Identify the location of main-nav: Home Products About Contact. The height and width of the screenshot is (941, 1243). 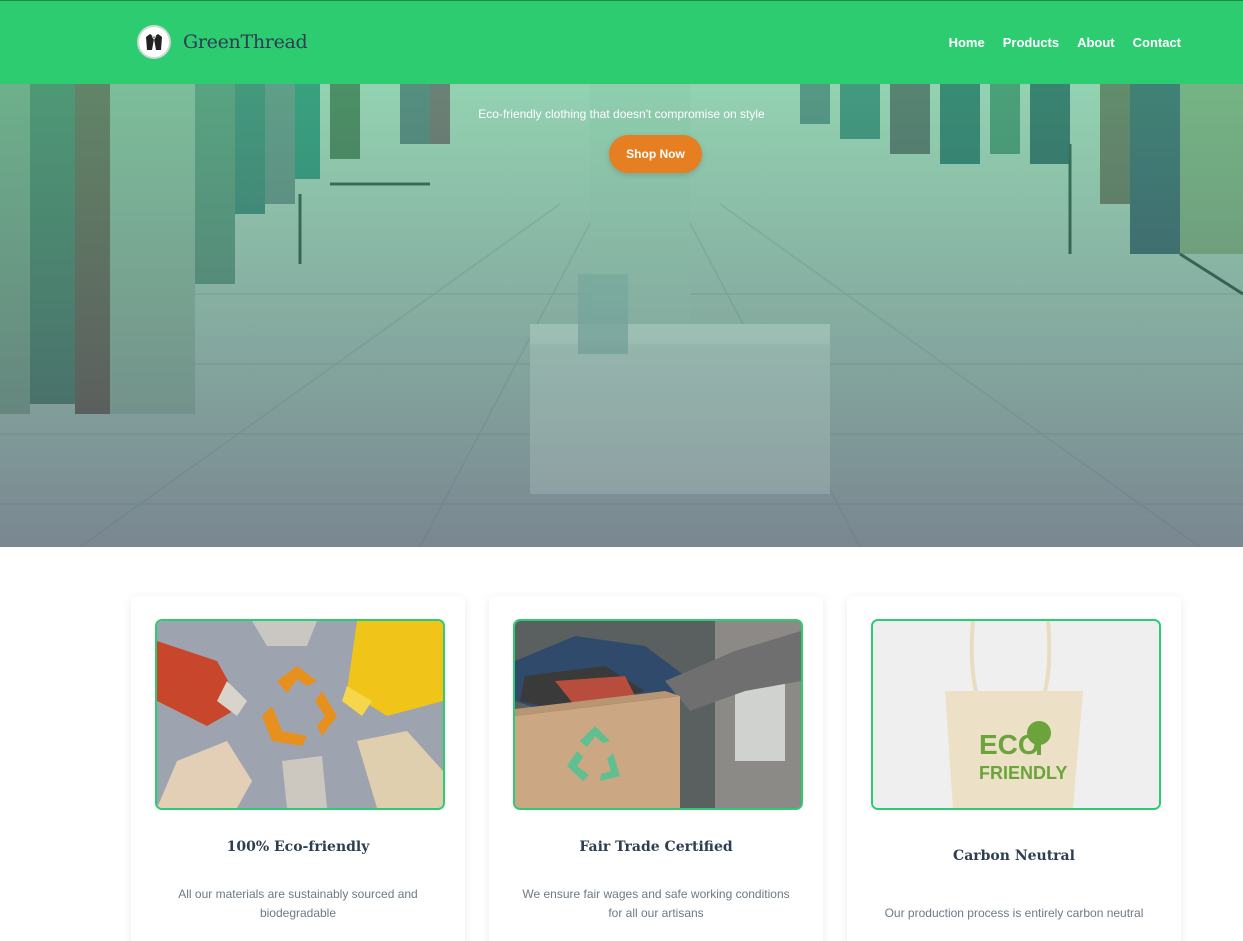
(1056, 42).